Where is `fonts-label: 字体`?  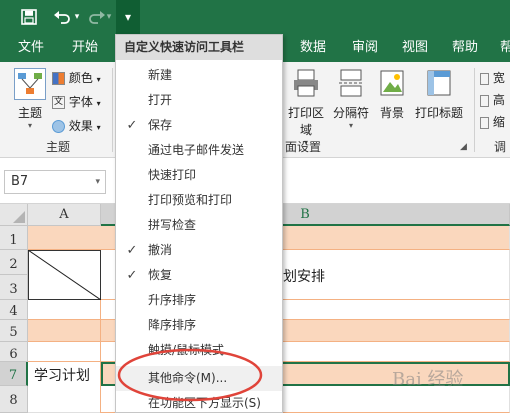
fonts-label: 字体 is located at coordinates (80, 102).